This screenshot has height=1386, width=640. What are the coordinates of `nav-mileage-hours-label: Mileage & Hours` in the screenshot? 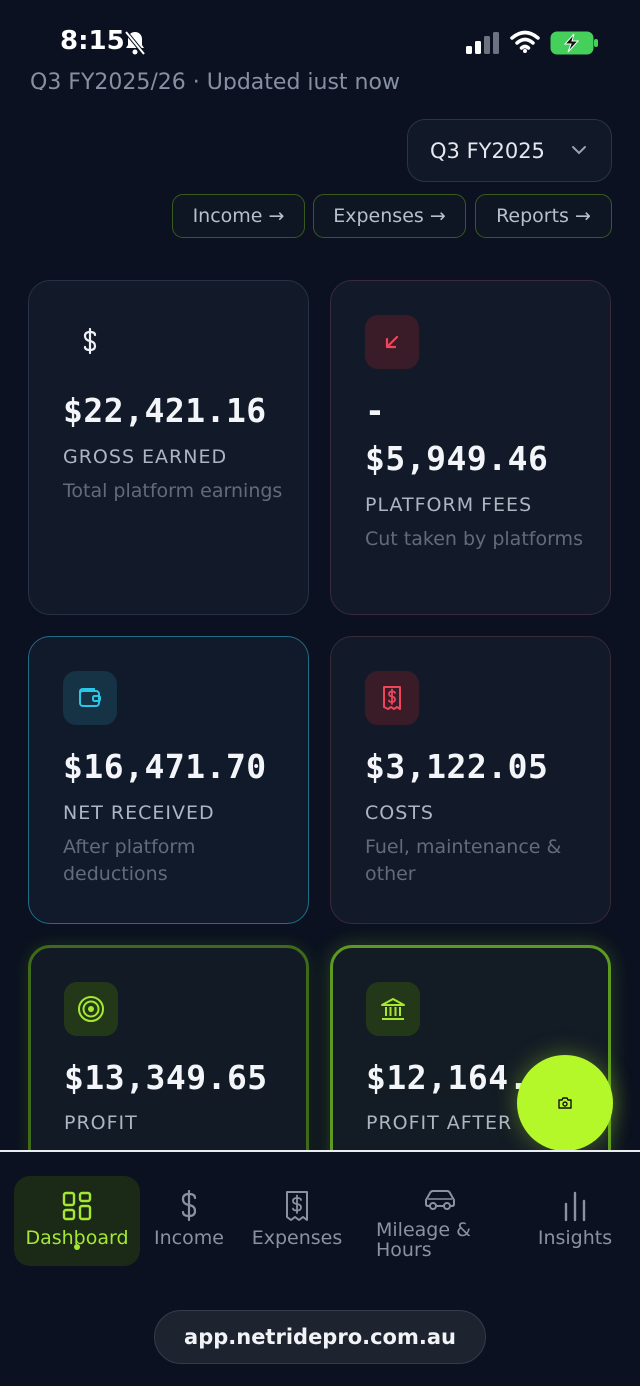 It's located at (423, 1240).